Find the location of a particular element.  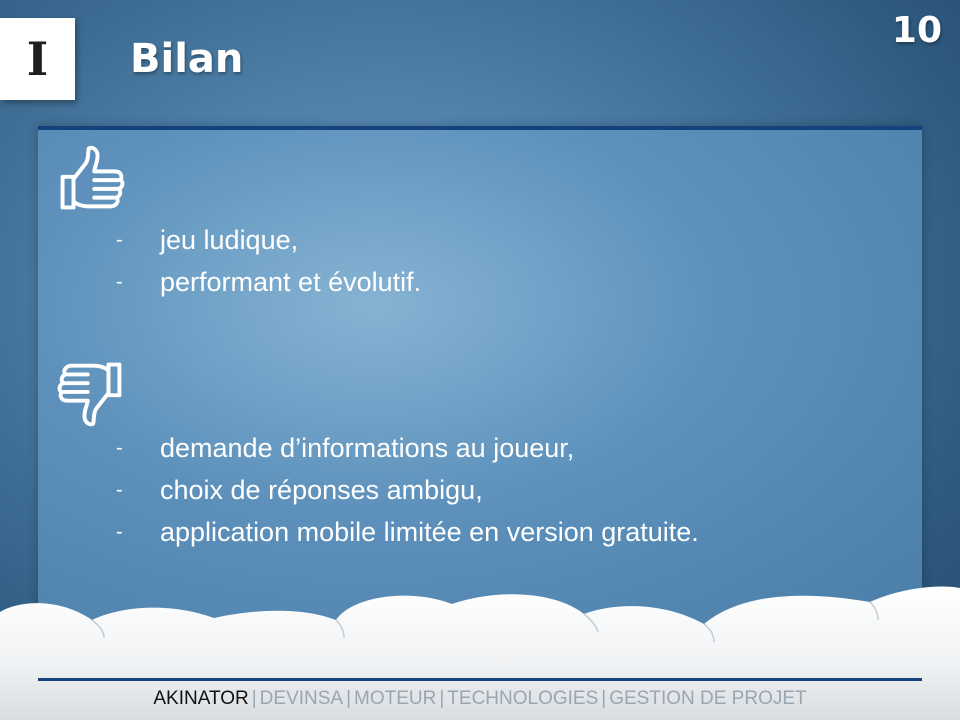

list-item: - performant et évolutif. is located at coordinates (268, 282).